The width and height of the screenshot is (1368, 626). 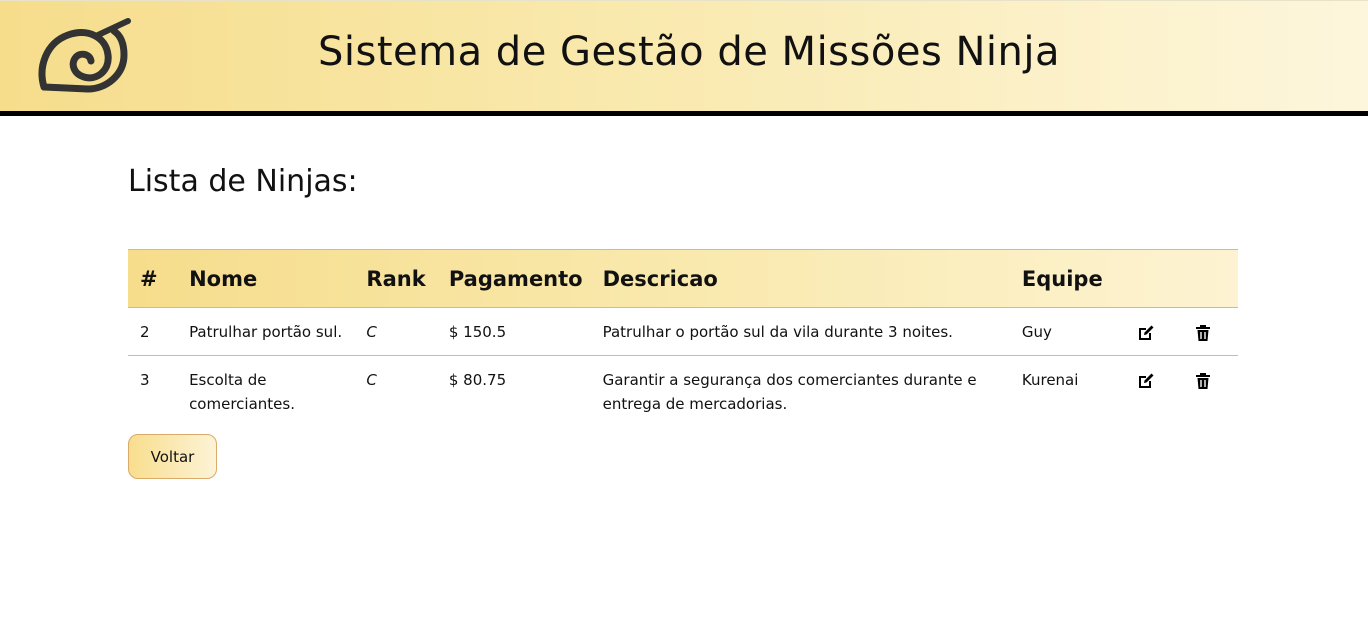 What do you see at coordinates (266, 278) in the screenshot?
I see `column-header-nome: Nome` at bounding box center [266, 278].